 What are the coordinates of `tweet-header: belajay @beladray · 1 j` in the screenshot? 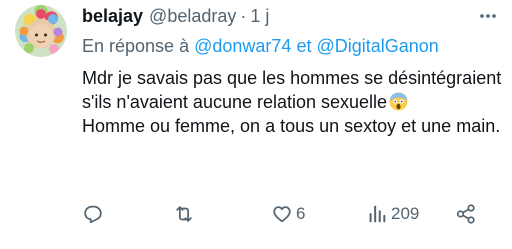 It's located at (175, 16).